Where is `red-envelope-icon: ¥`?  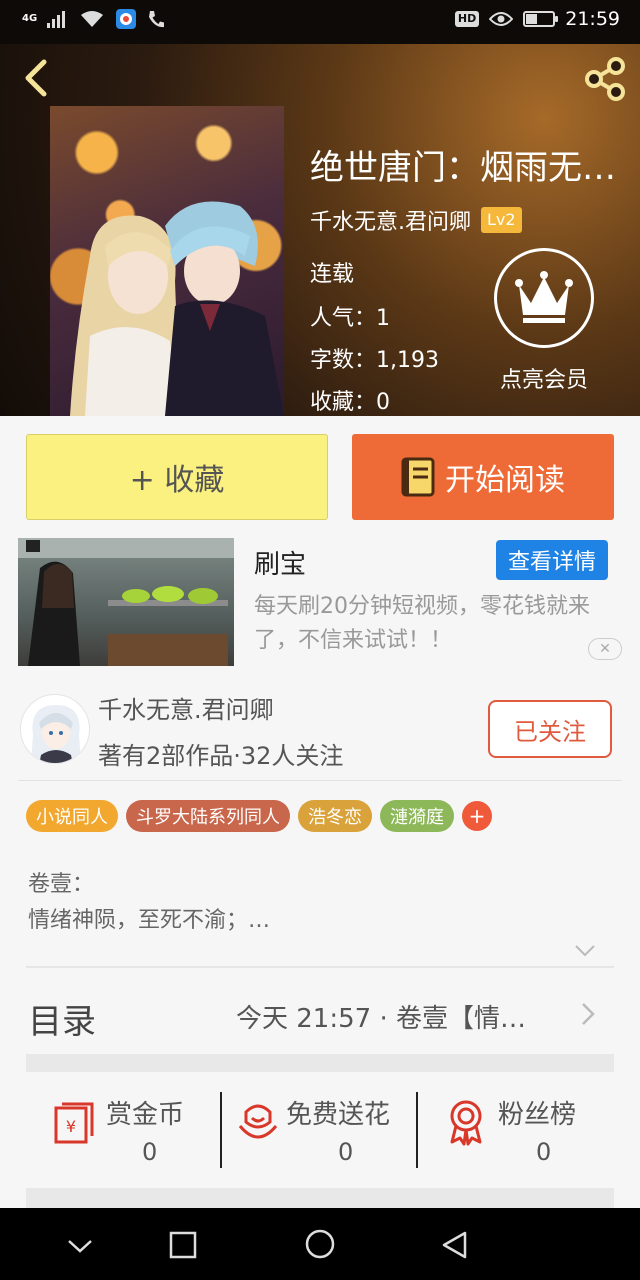
red-envelope-icon: ¥ is located at coordinates (74, 1123).